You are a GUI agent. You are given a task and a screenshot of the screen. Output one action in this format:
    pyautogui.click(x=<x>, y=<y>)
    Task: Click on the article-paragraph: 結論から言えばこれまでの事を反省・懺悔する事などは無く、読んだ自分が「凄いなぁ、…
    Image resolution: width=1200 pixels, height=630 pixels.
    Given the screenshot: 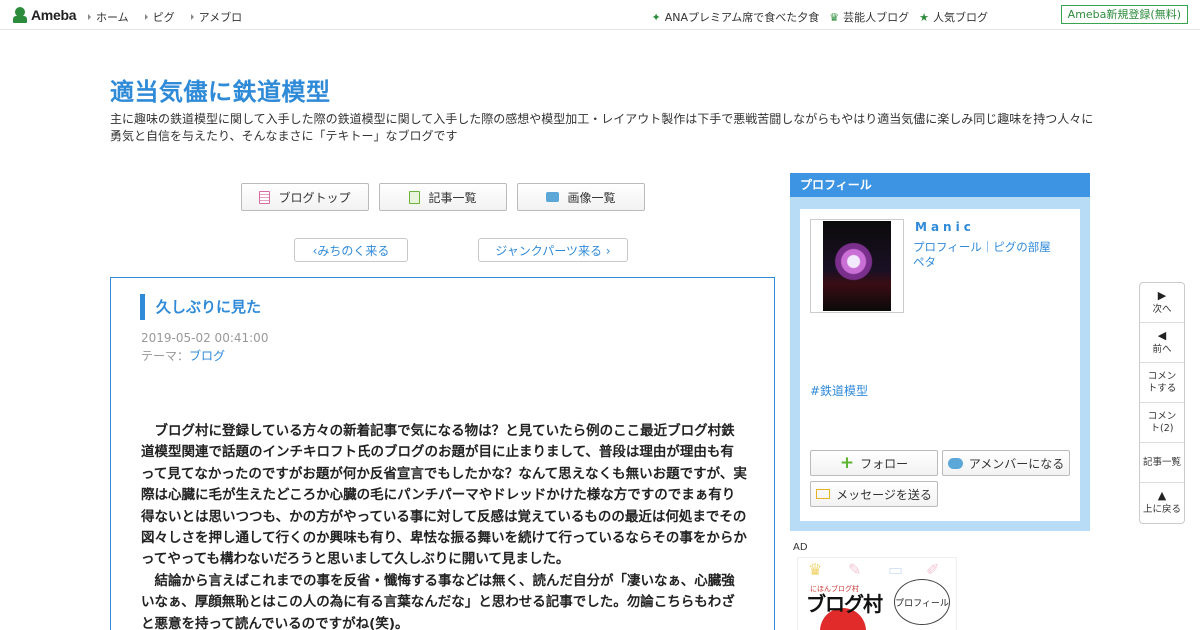 What is the action you would take?
    pyautogui.click(x=438, y=601)
    